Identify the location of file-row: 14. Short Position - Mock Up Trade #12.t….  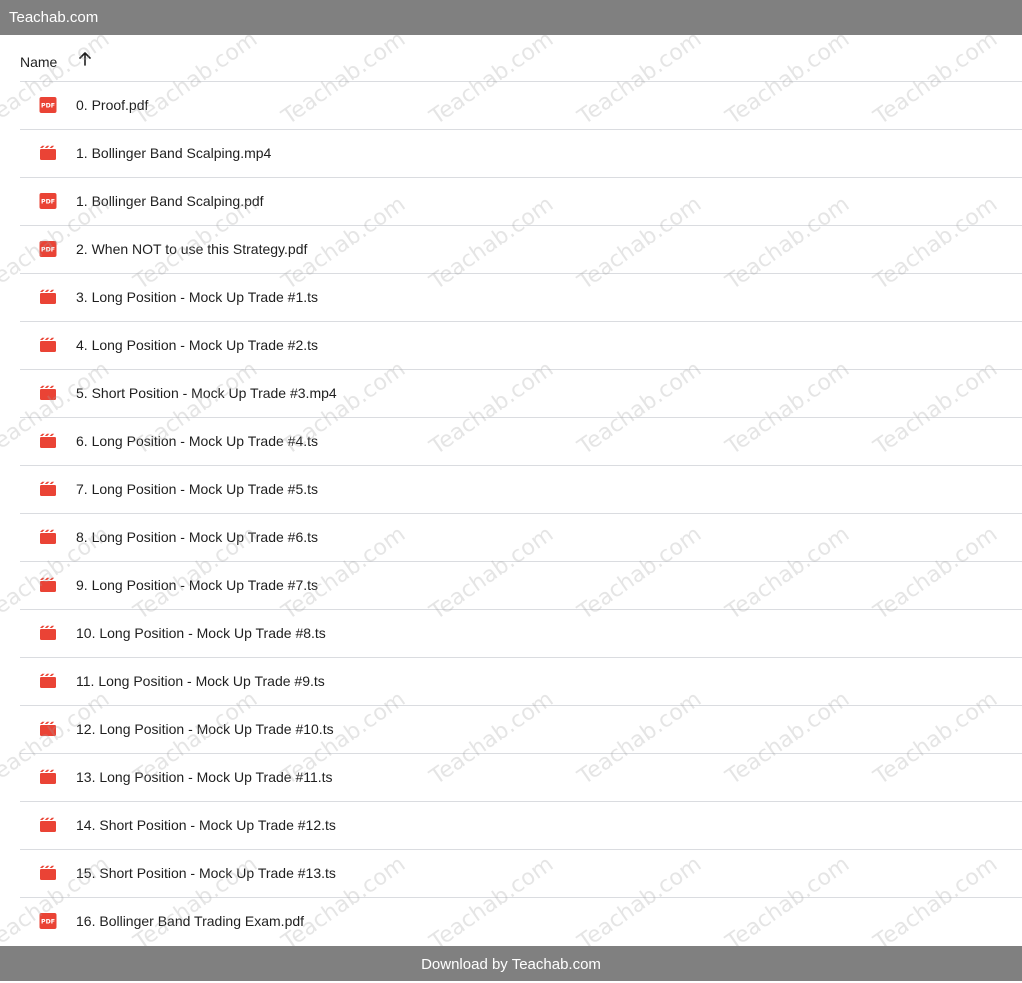
(521, 826).